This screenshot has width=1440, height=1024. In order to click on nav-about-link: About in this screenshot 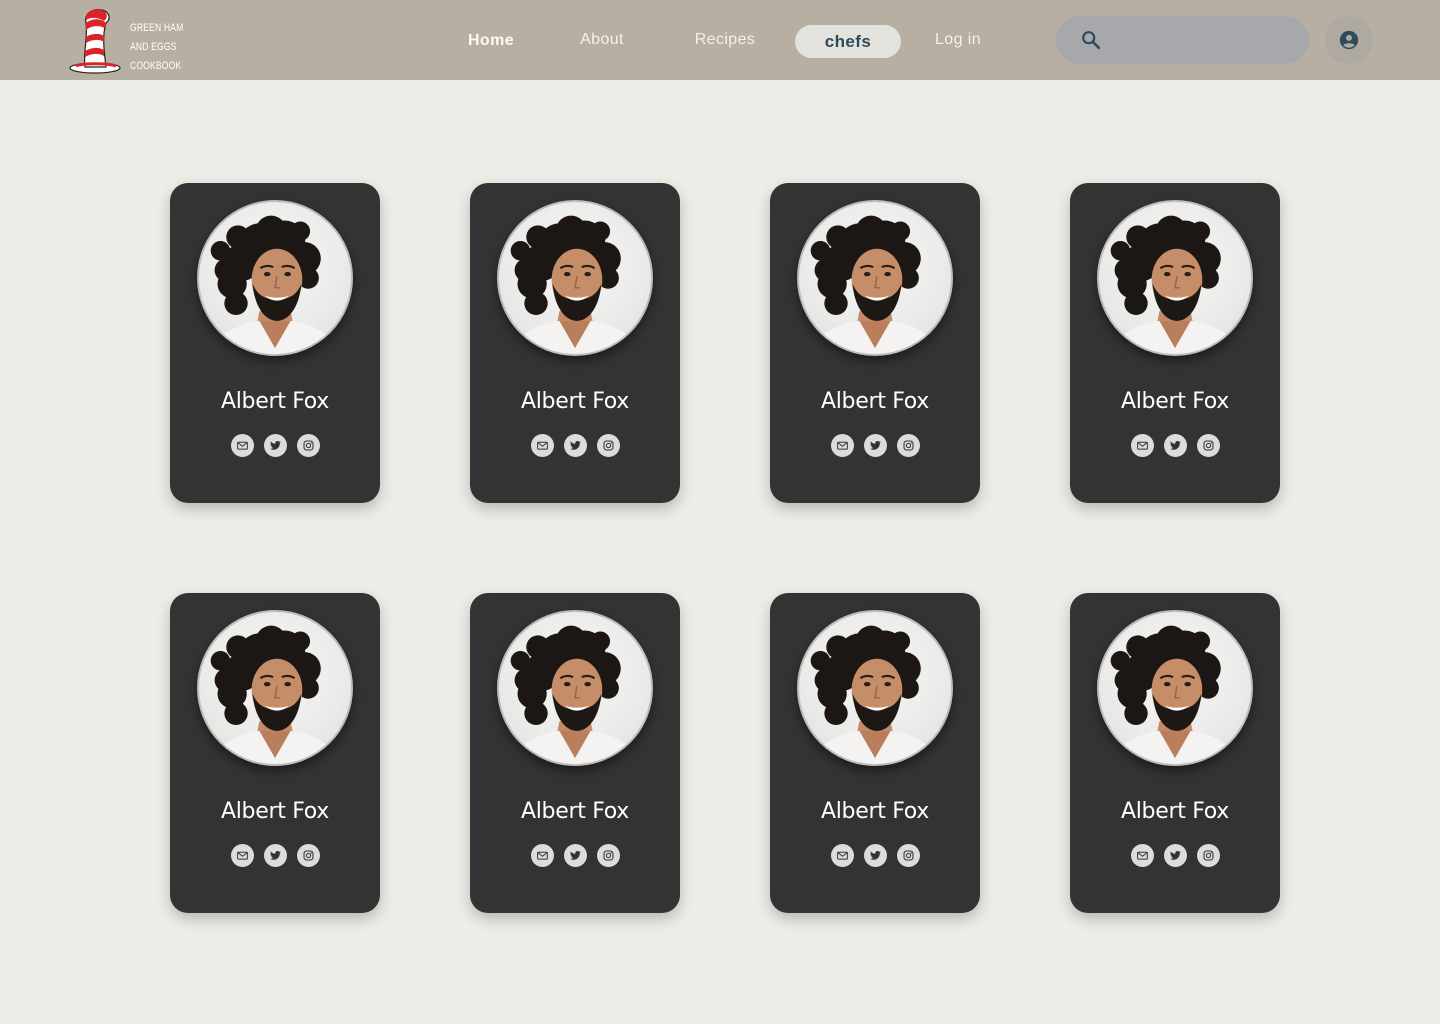, I will do `click(602, 39)`.